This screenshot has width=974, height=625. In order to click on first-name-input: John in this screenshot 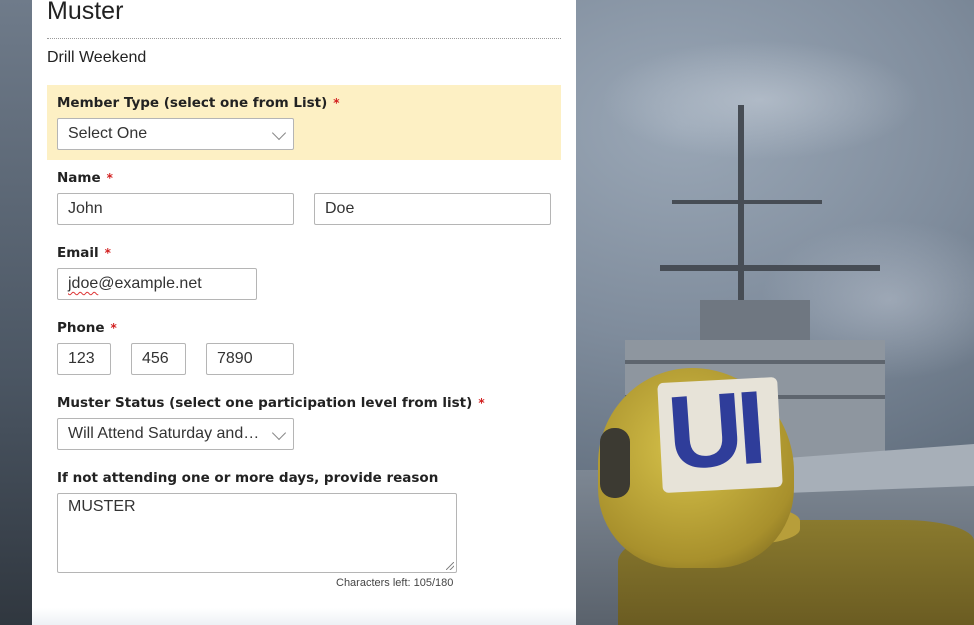, I will do `click(175, 209)`.